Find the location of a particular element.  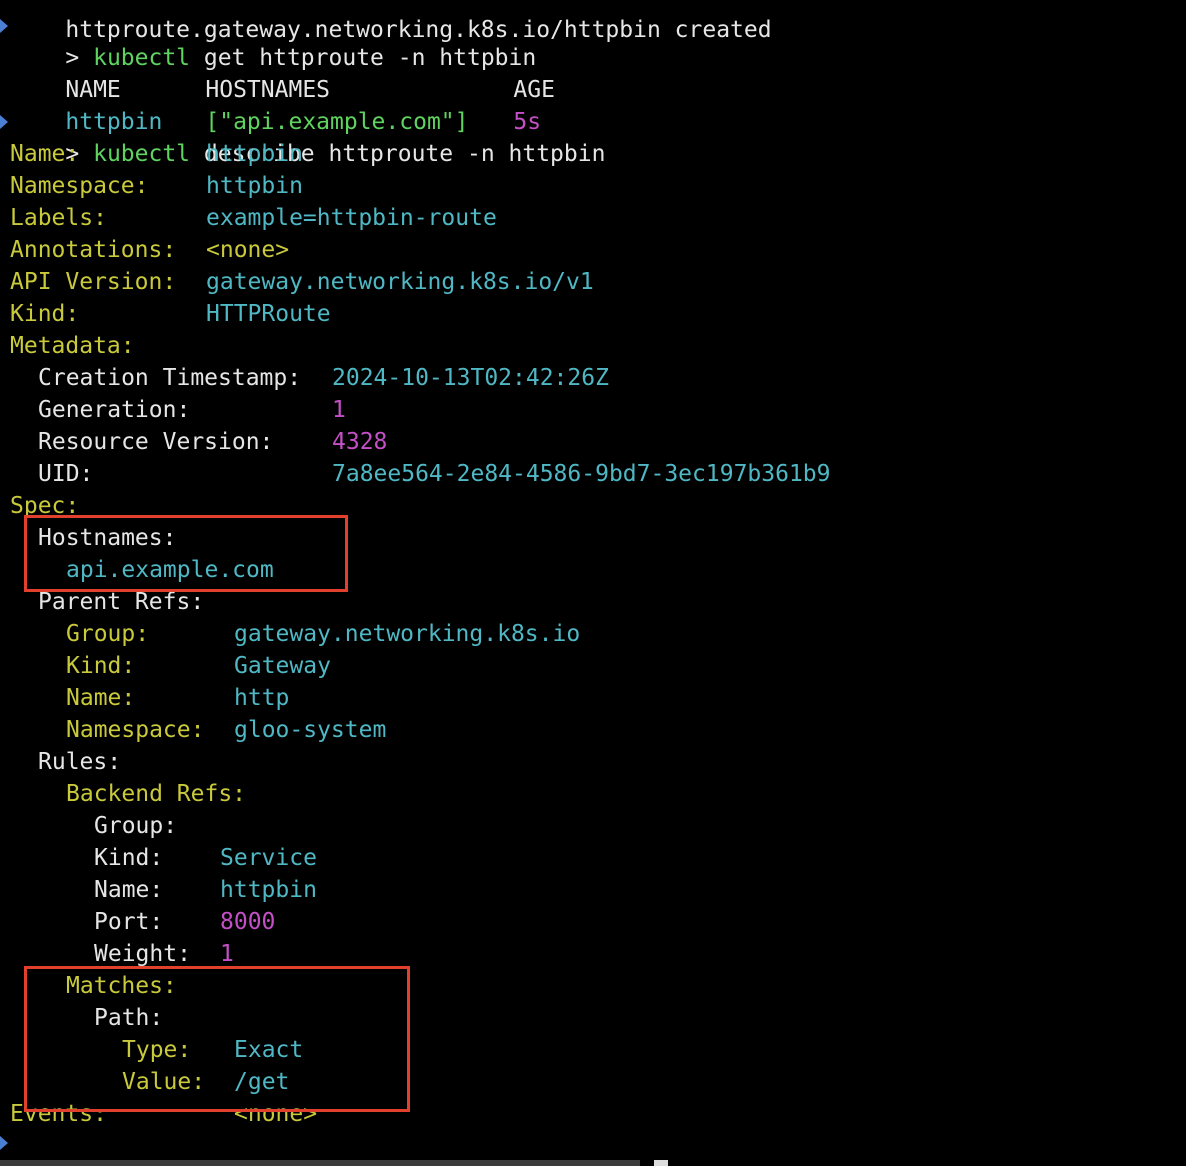

table-header-cell: HOSTNAMES is located at coordinates (240, 72).